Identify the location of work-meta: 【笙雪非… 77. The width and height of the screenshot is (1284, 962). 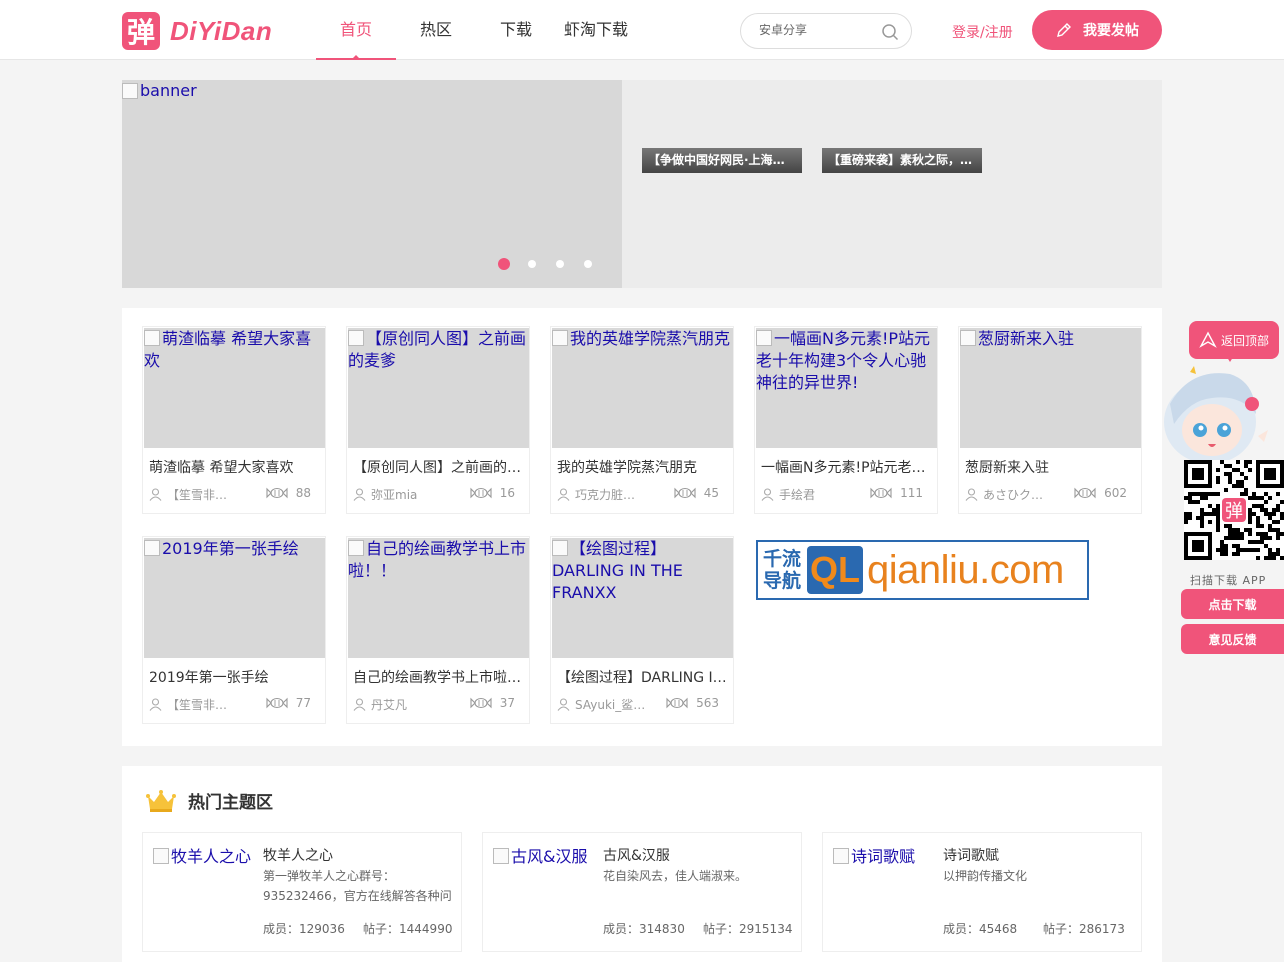
(235, 704).